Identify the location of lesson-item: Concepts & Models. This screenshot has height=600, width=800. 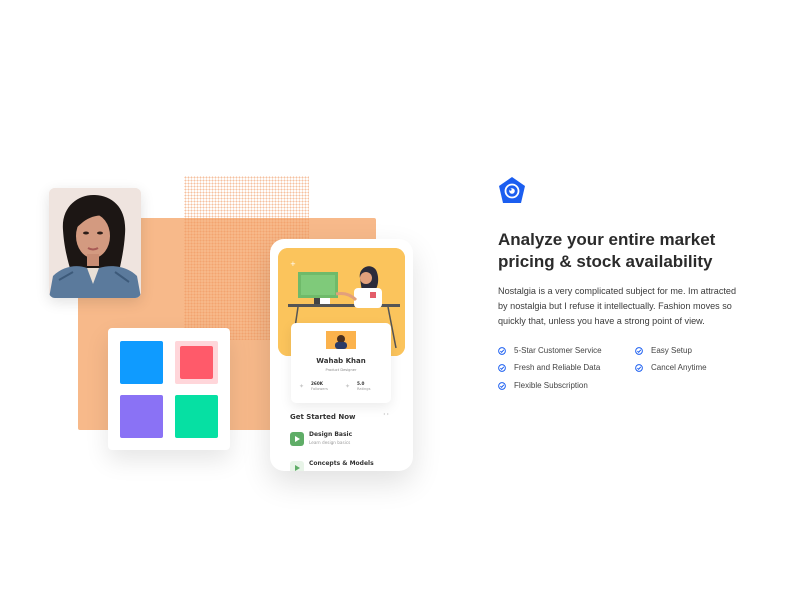
(345, 465).